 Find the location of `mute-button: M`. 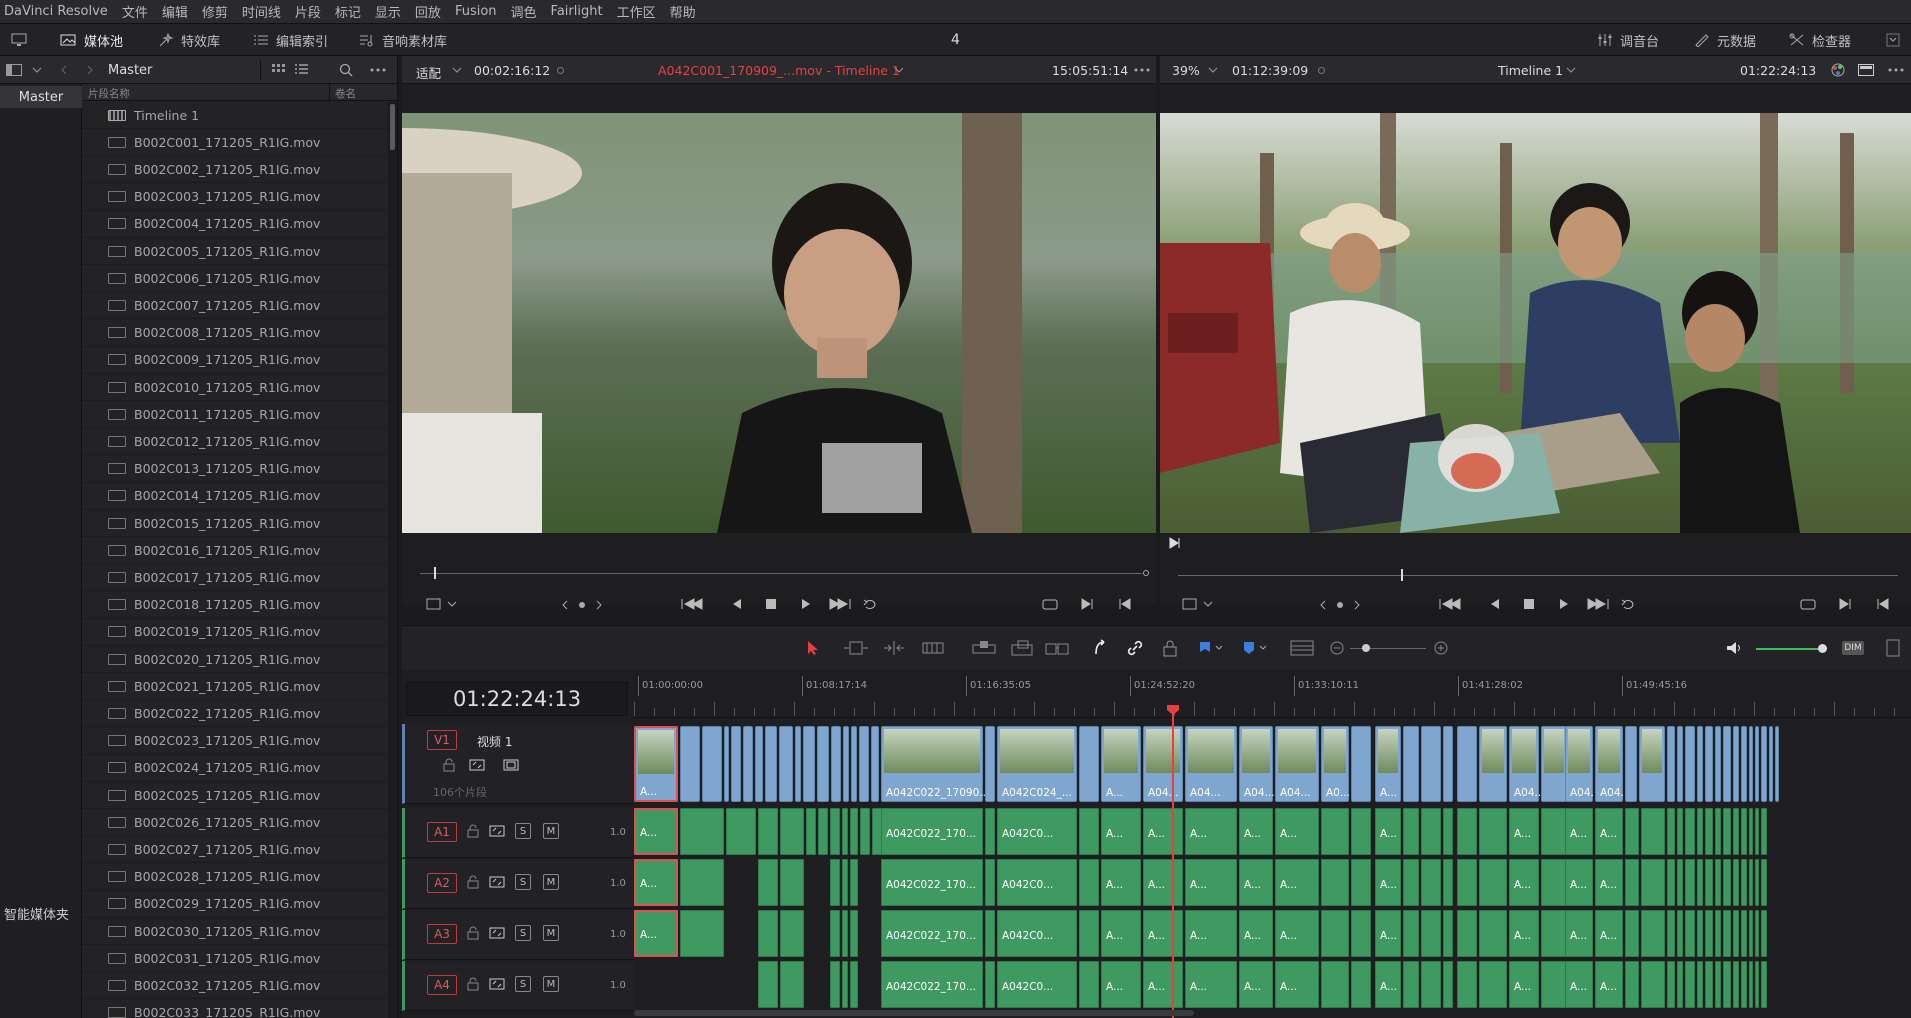

mute-button: M is located at coordinates (551, 984).